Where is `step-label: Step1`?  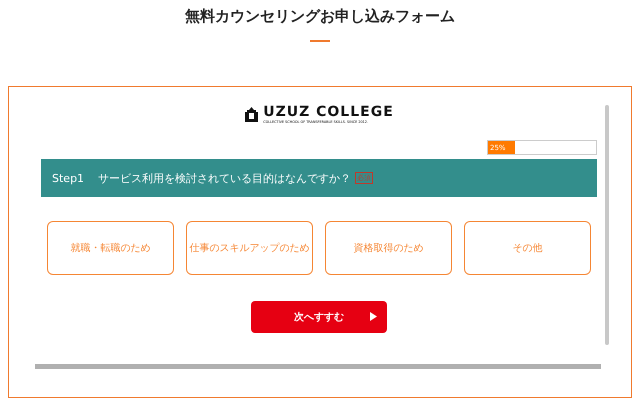
step-label: Step1 is located at coordinates (68, 178).